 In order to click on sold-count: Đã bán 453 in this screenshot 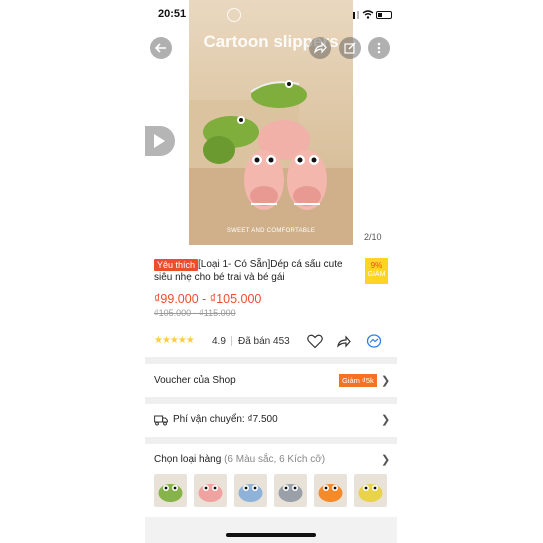, I will do `click(264, 341)`.